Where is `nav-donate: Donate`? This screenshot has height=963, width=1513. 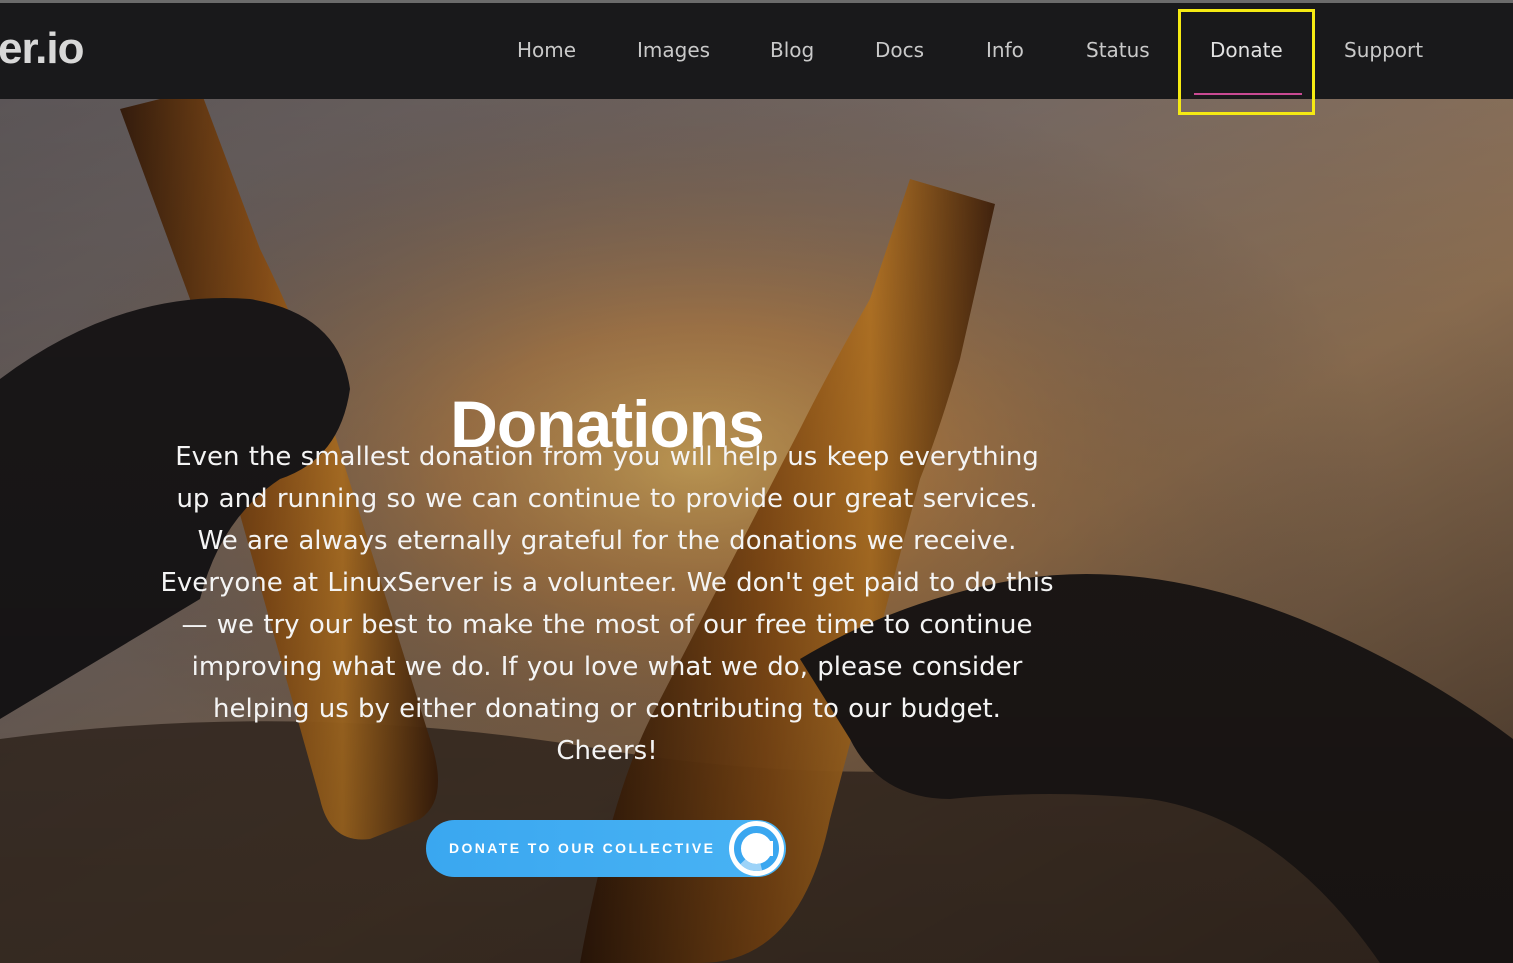
nav-donate: Donate is located at coordinates (1246, 50).